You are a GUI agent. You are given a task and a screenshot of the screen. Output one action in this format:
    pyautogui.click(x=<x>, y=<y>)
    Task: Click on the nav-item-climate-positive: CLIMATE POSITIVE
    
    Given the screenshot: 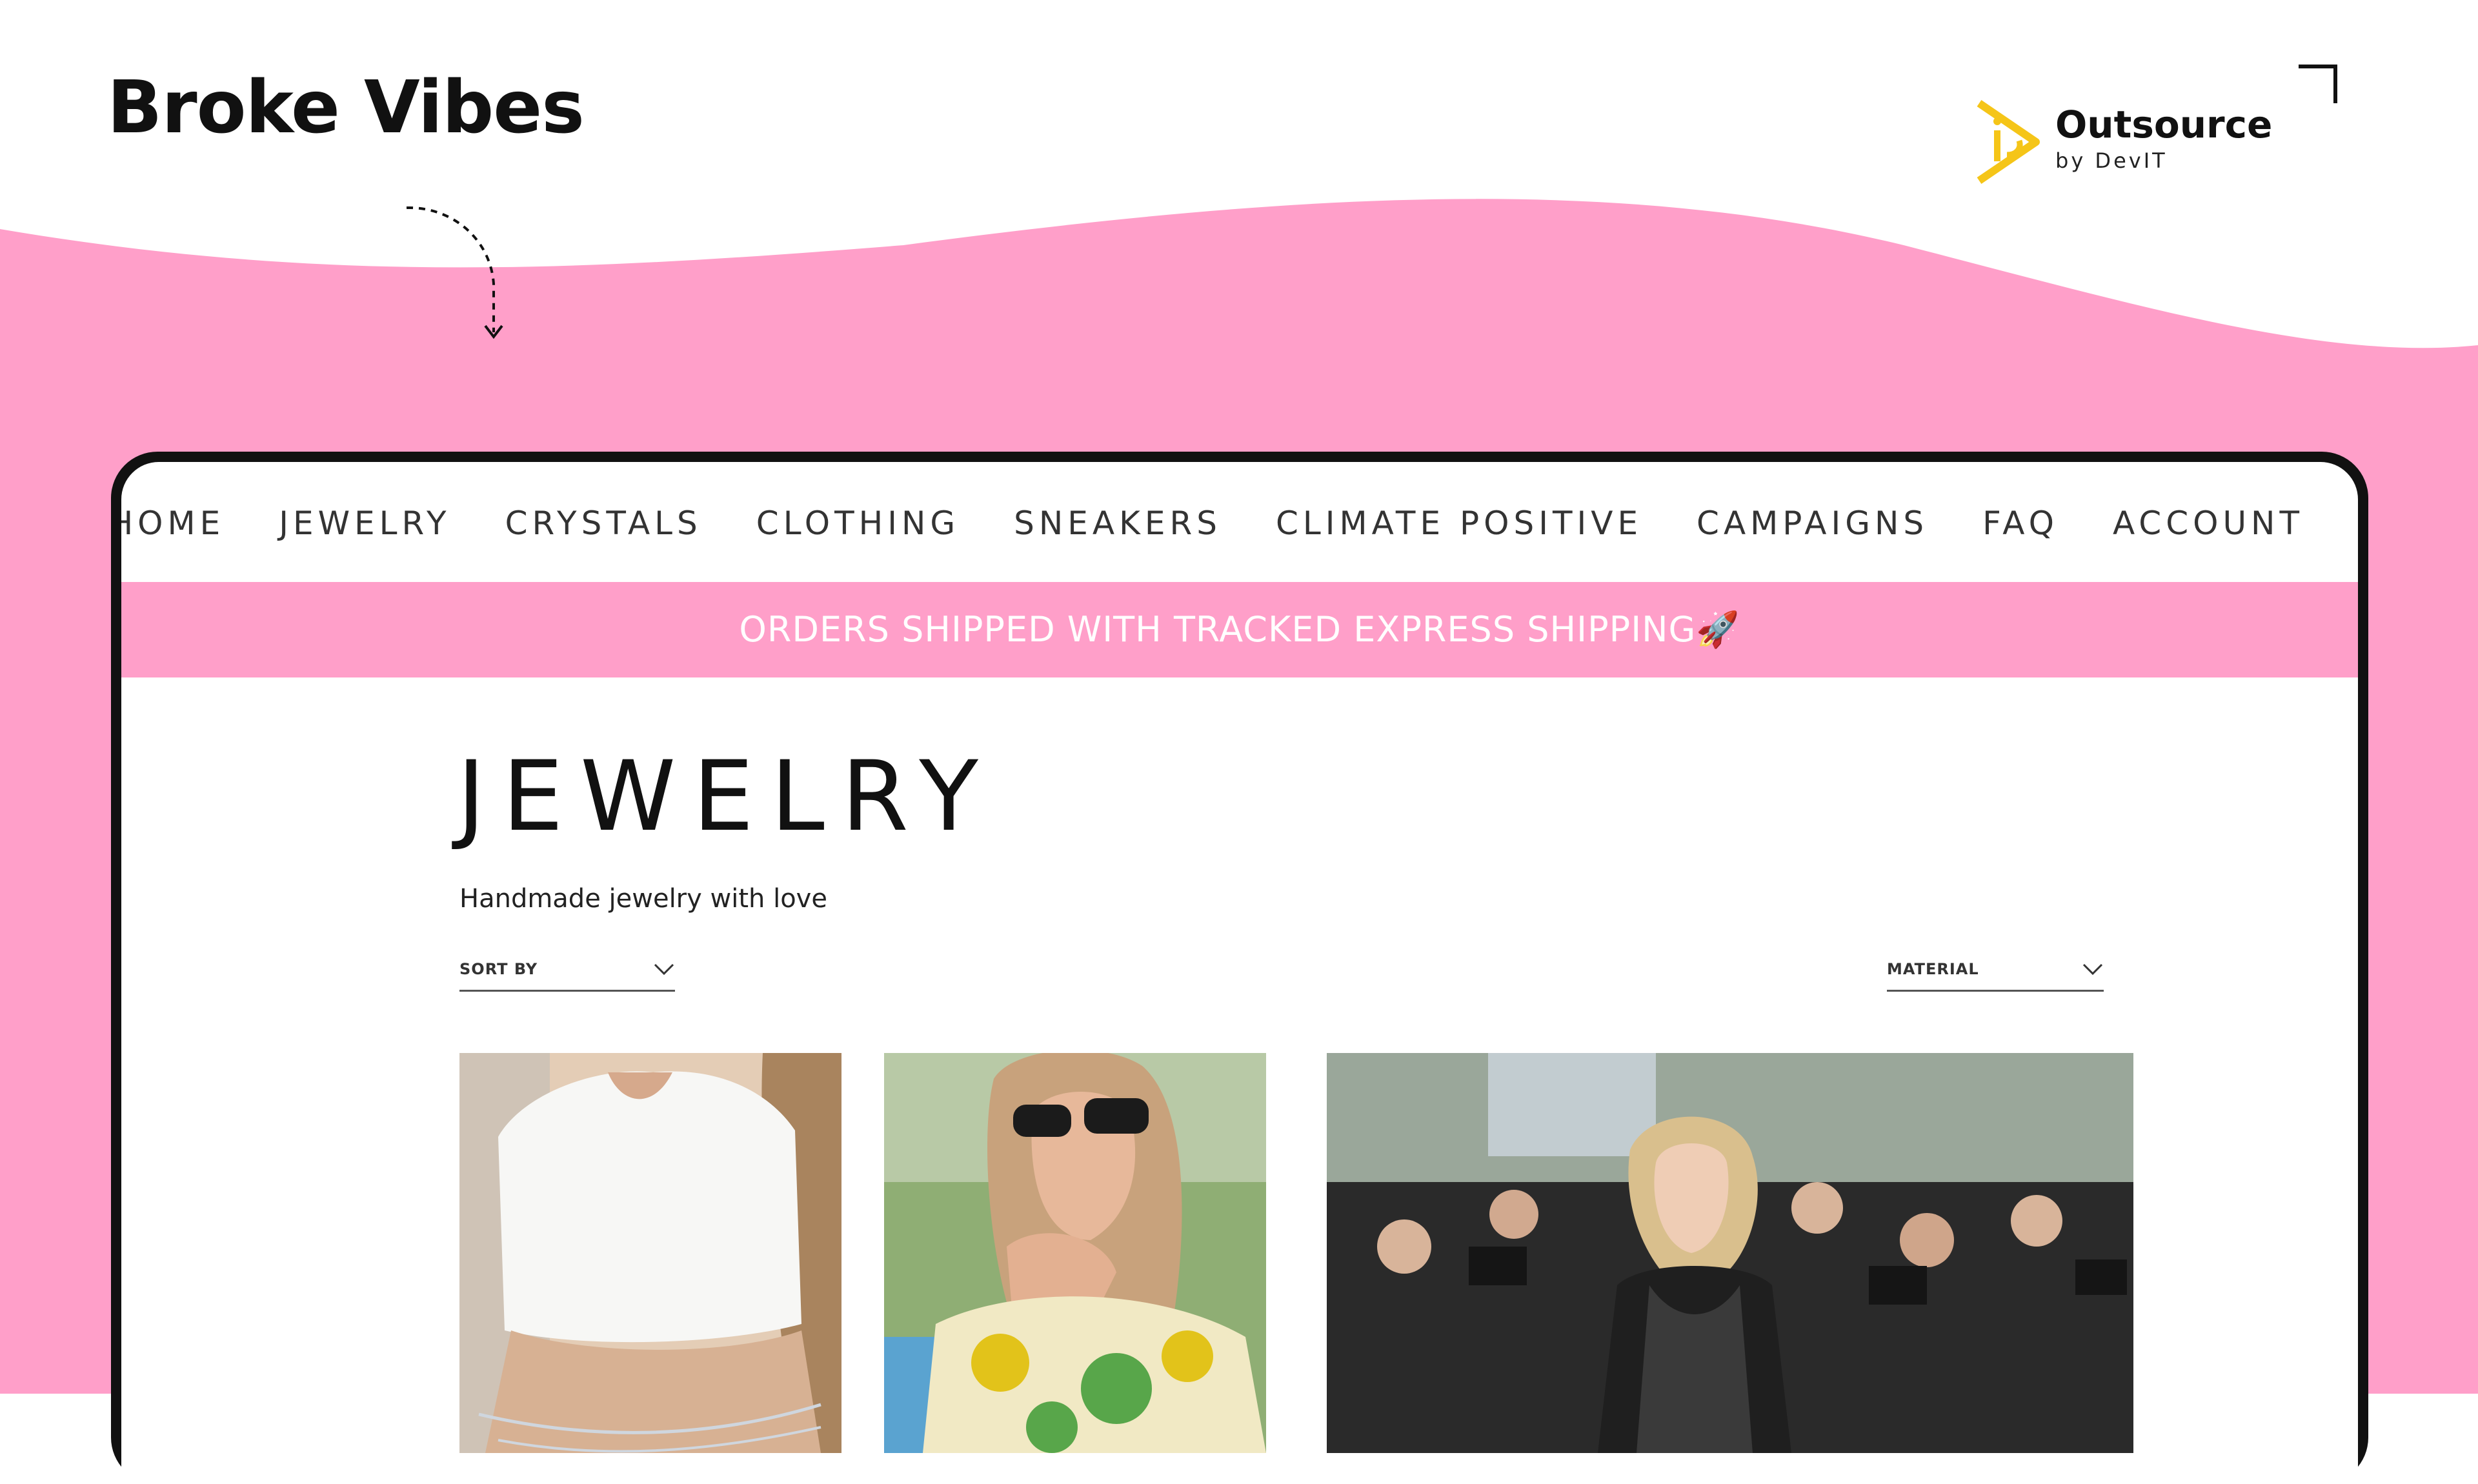 What is the action you would take?
    pyautogui.click(x=1459, y=523)
    